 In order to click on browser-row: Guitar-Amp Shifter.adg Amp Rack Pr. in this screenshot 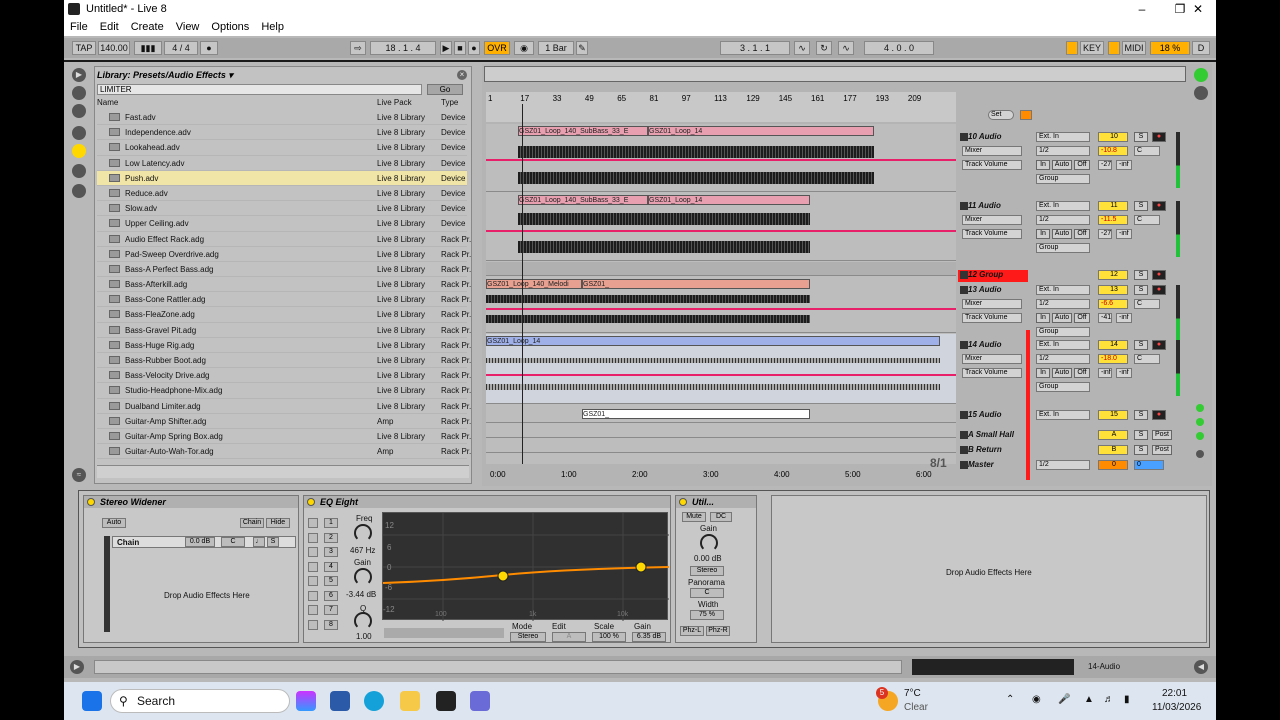, I will do `click(284, 421)`.